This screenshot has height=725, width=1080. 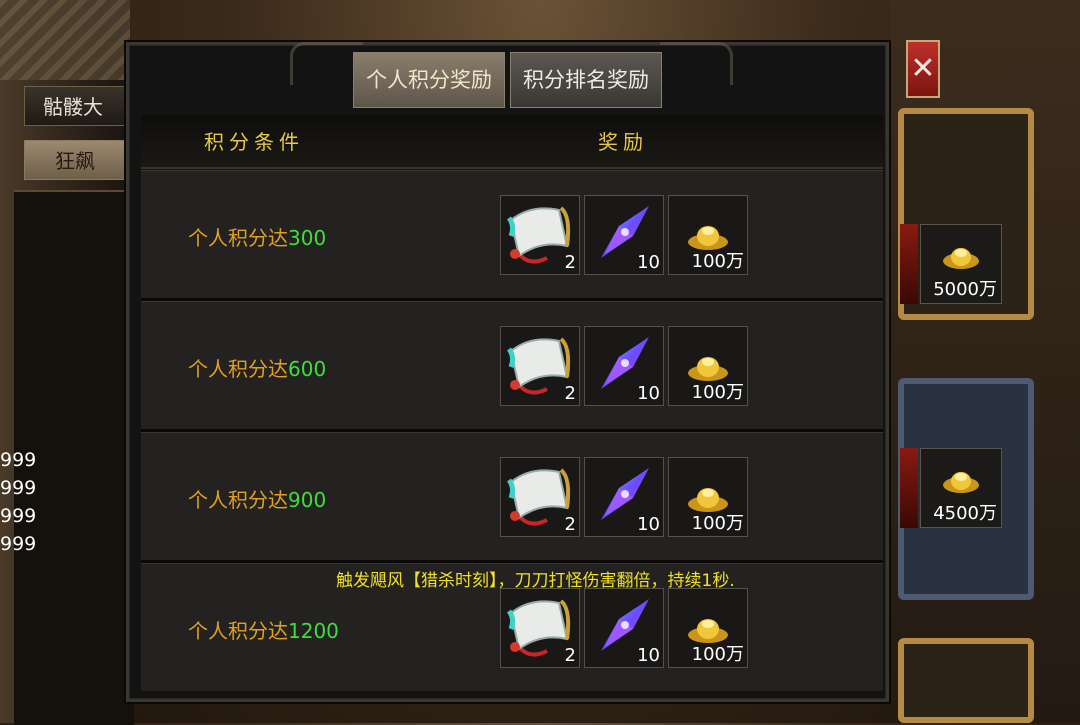 I want to click on score-threshold: 900, so click(x=307, y=500).